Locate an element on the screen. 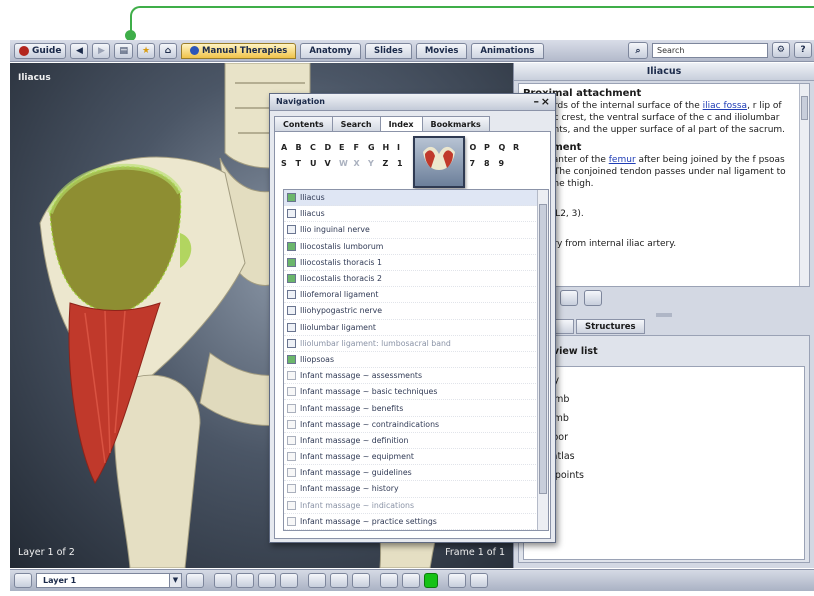  letter-link: I is located at coordinates (404, 148).